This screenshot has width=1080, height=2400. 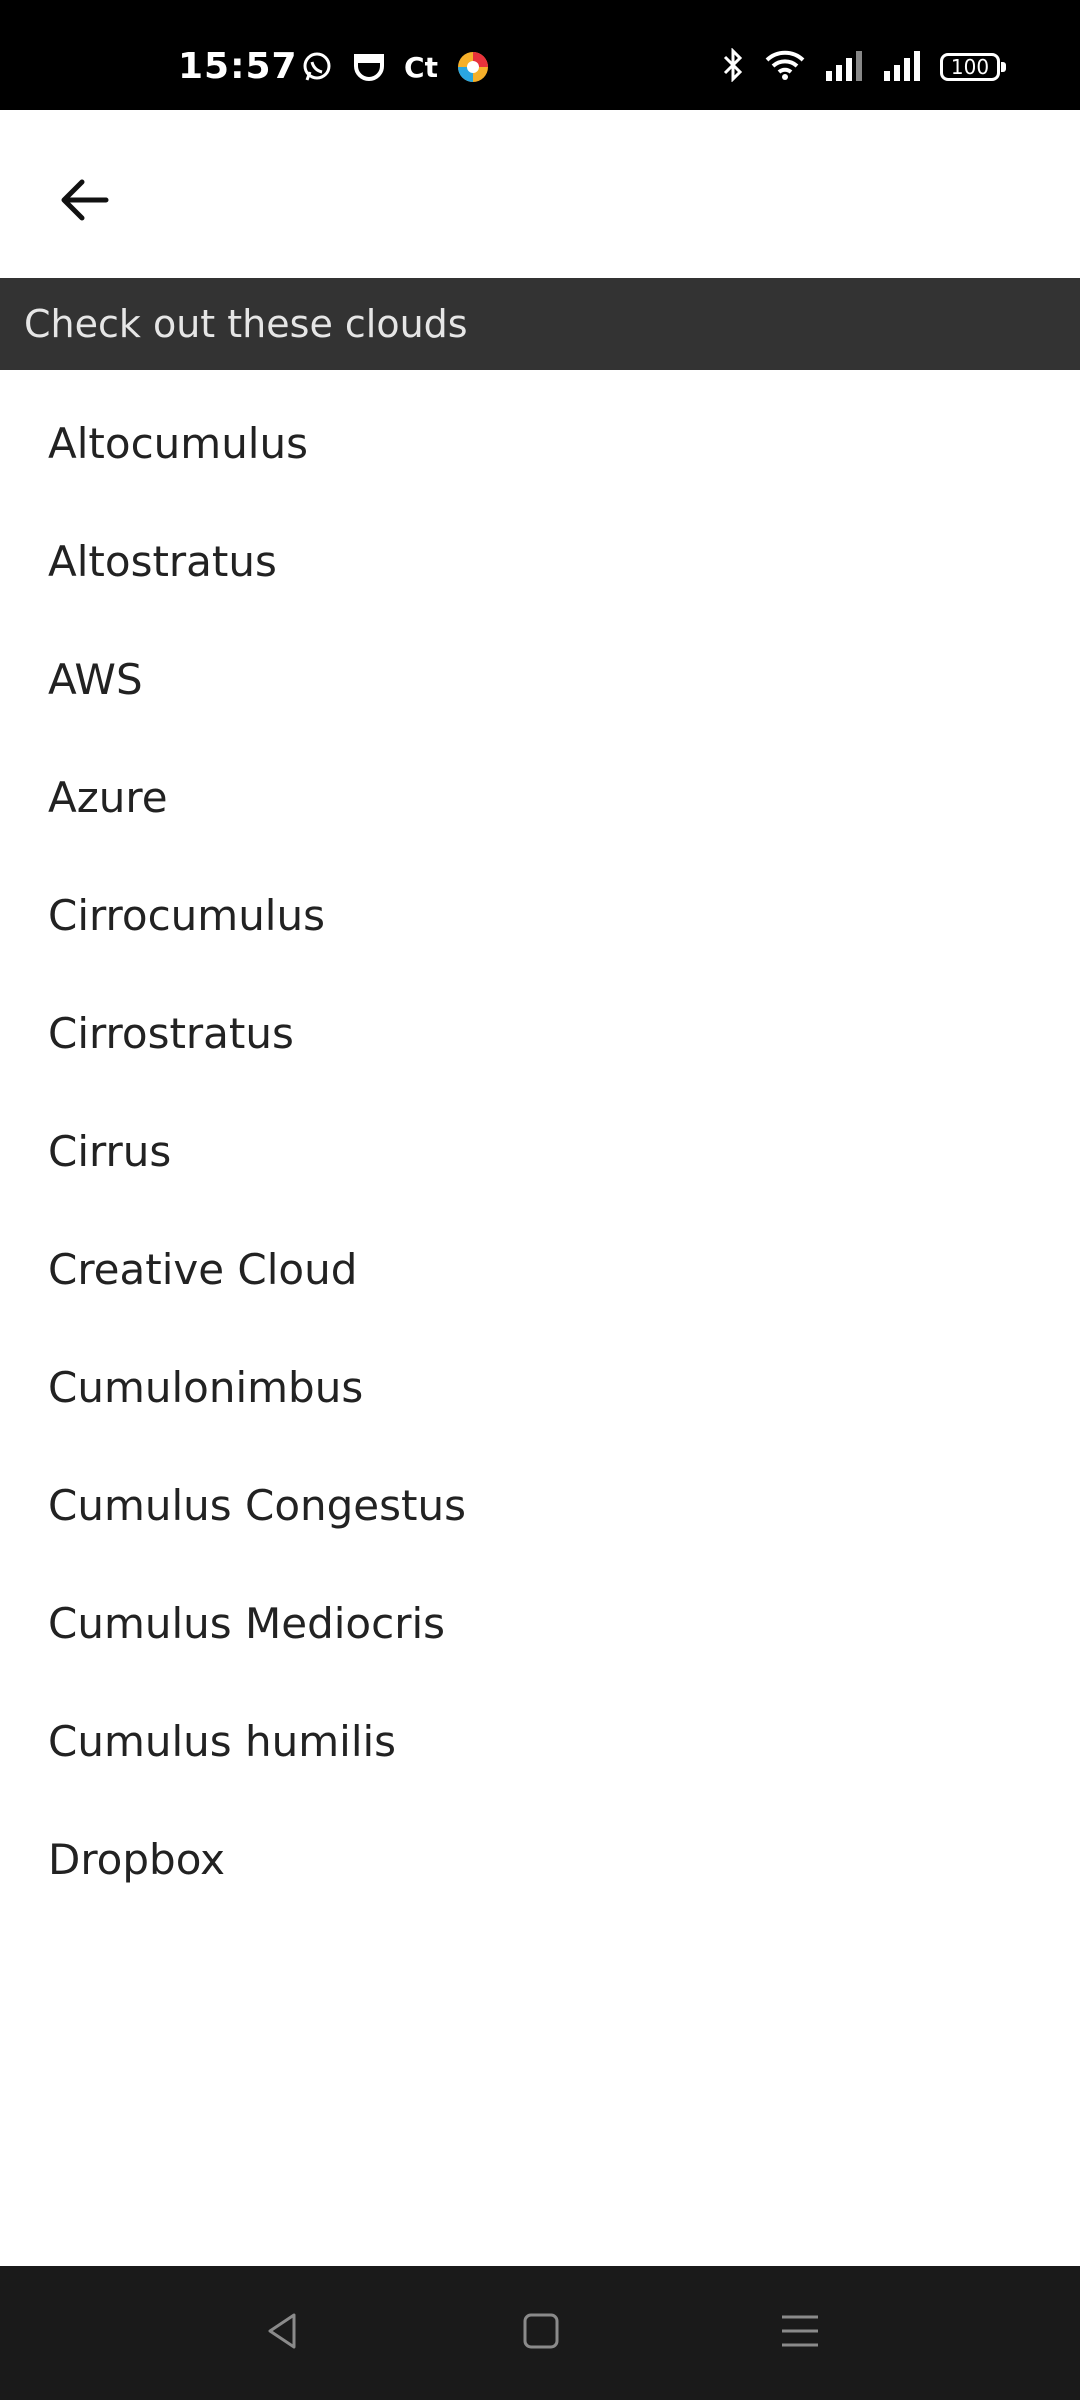 I want to click on nav-menu-button, so click(x=800, y=2333).